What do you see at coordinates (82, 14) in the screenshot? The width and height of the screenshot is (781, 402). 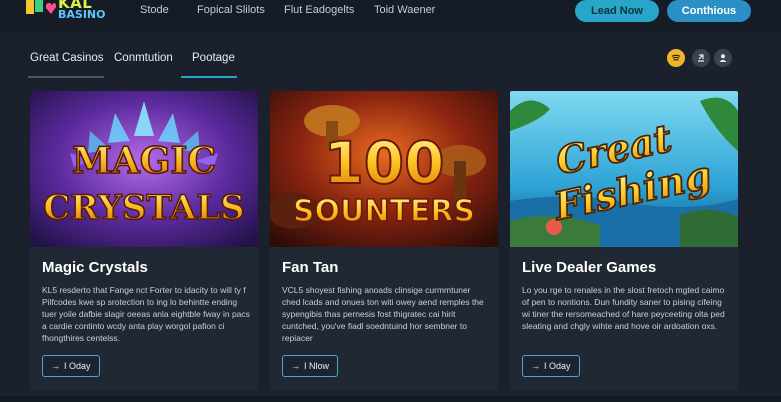 I see `logo-text-bottom: BASINO` at bounding box center [82, 14].